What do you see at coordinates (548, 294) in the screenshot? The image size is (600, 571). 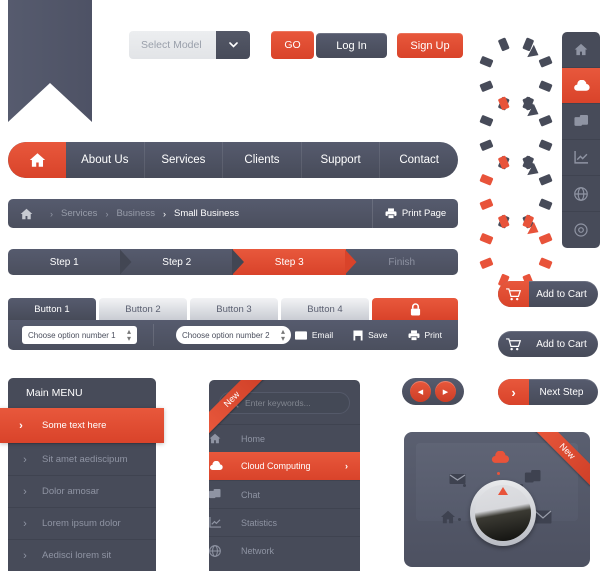 I see `add-to-cart-button-primary: Add to Cart` at bounding box center [548, 294].